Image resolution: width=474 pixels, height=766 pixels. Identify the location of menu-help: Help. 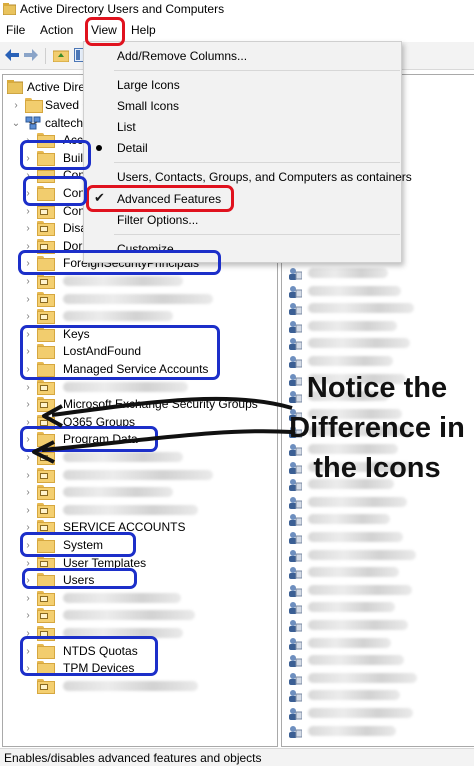
(143, 30).